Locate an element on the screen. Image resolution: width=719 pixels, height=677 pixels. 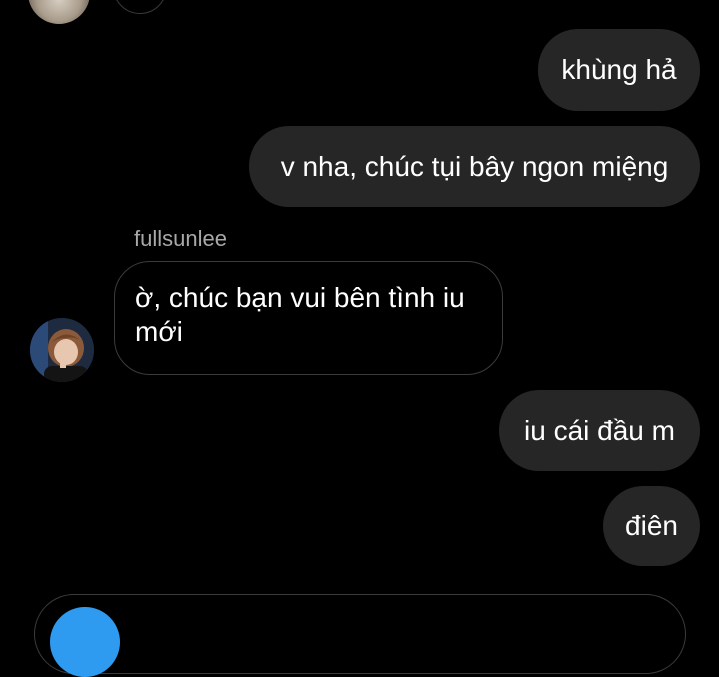
incoming-message-bubble: ờ, chúc bạn vui bên tình iu mới is located at coordinates (308, 318).